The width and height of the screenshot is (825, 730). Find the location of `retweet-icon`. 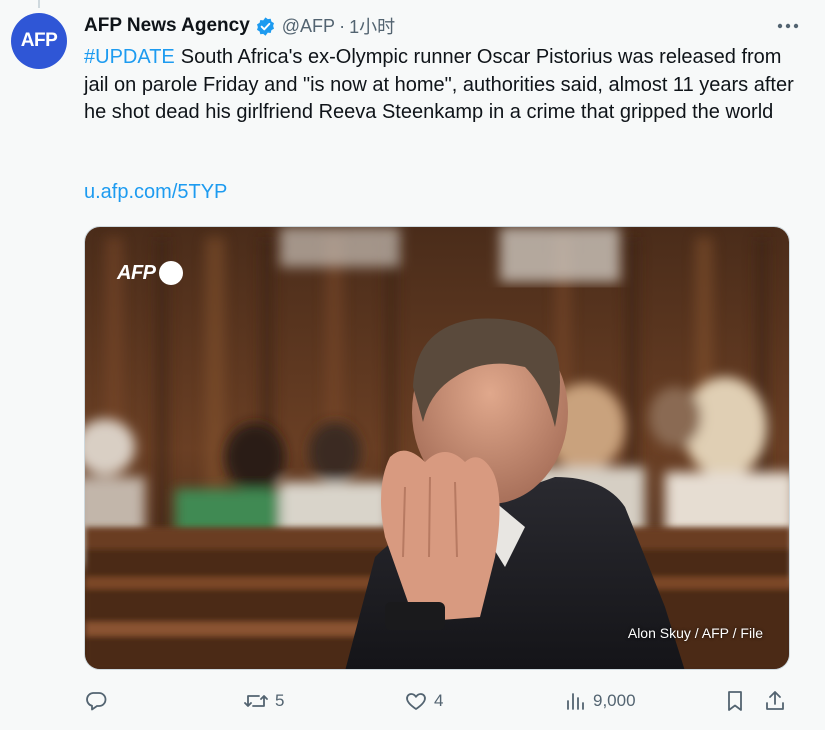

retweet-icon is located at coordinates (256, 701).